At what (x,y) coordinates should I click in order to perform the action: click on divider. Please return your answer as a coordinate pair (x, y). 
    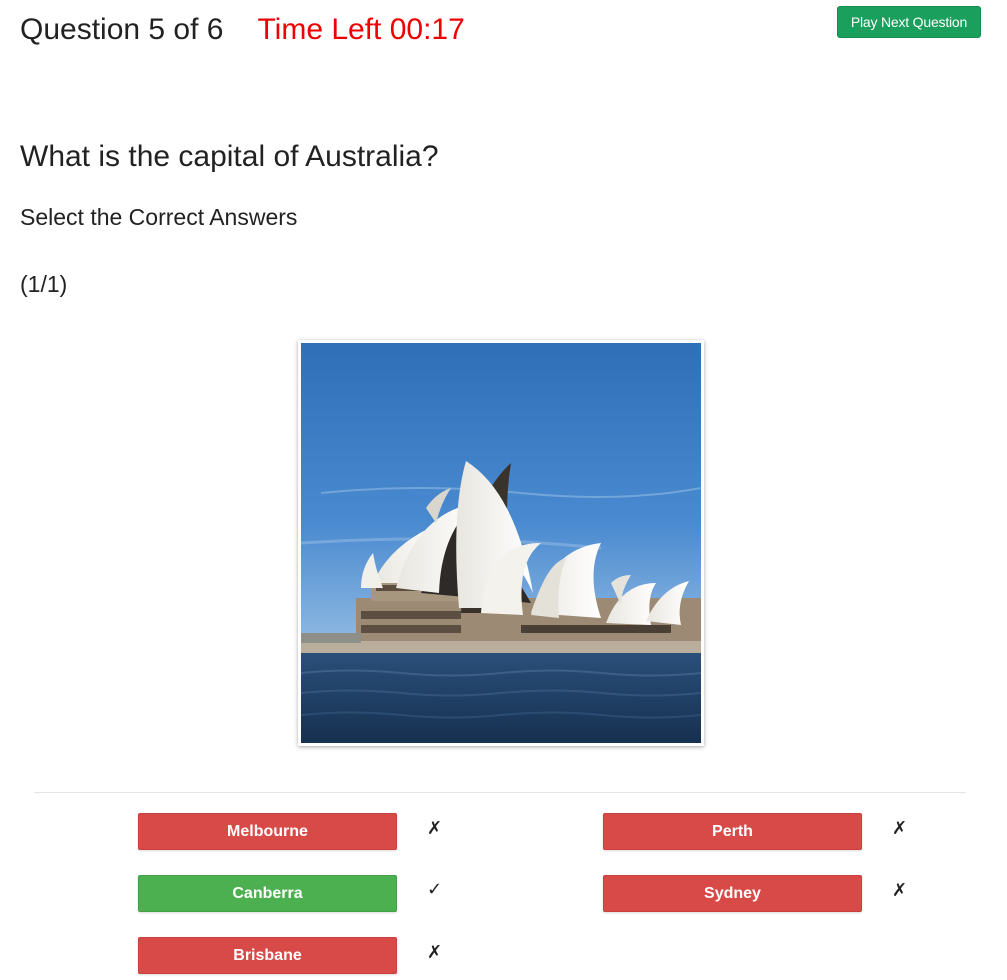
    Looking at the image, I should click on (500, 792).